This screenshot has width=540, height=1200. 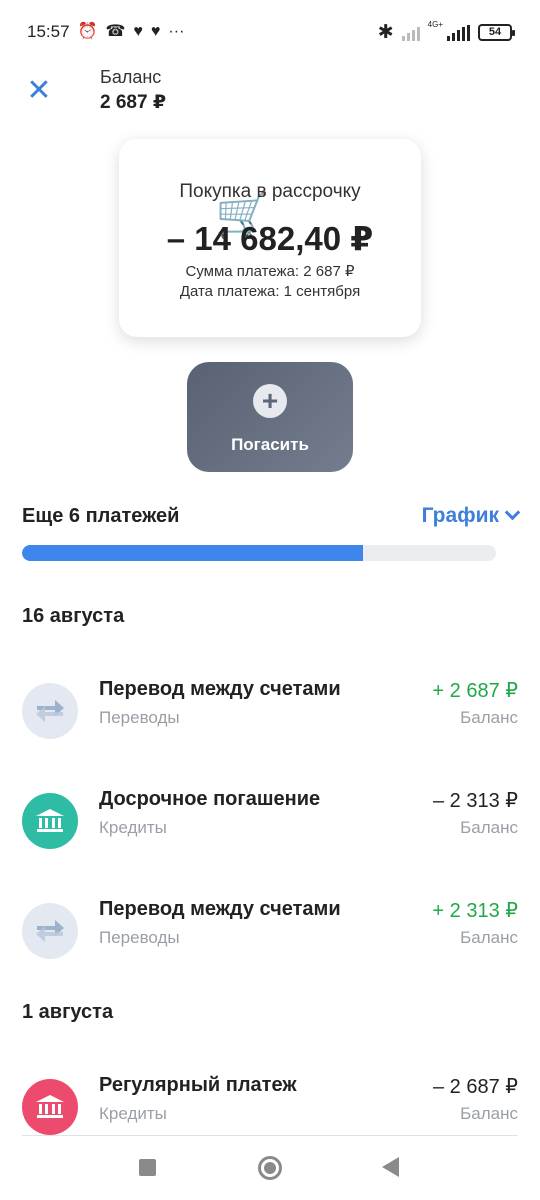 I want to click on close-icon: ✕, so click(x=39, y=91).